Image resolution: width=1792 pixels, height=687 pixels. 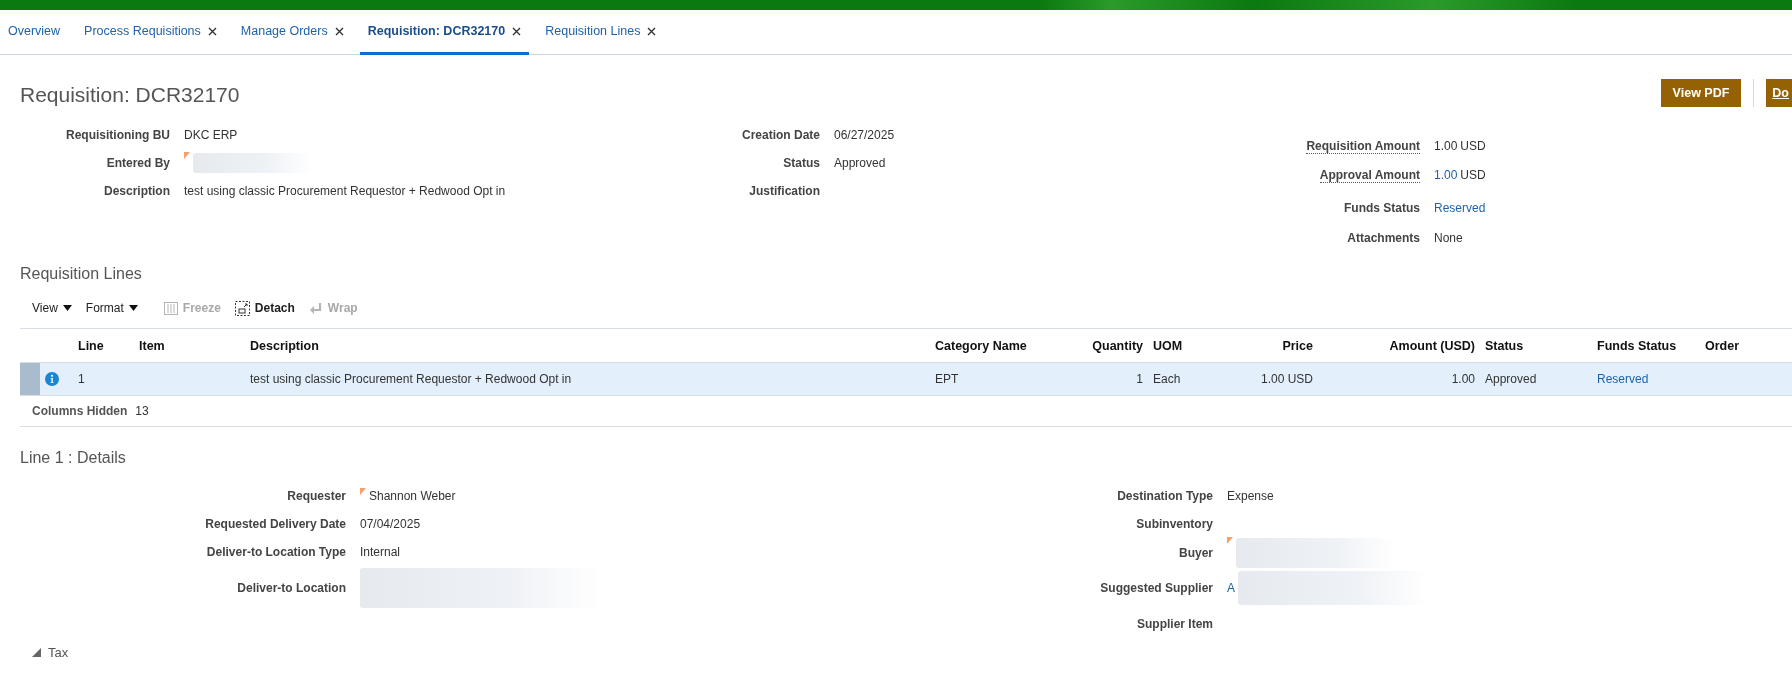 What do you see at coordinates (412, 496) in the screenshot?
I see `person-name: Shannon Weber` at bounding box center [412, 496].